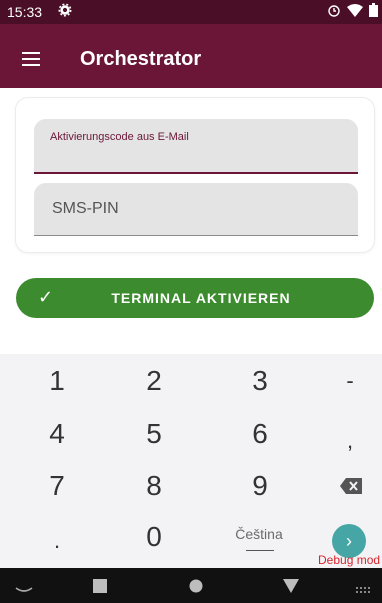 This screenshot has width=382, height=603. What do you see at coordinates (196, 588) in the screenshot?
I see `home-icon` at bounding box center [196, 588].